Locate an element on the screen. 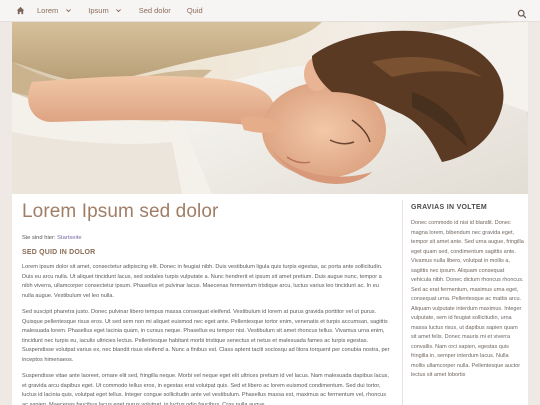 This screenshot has height=405, width=540. section-heading: SED QUID IN DOLOR is located at coordinates (59, 252).